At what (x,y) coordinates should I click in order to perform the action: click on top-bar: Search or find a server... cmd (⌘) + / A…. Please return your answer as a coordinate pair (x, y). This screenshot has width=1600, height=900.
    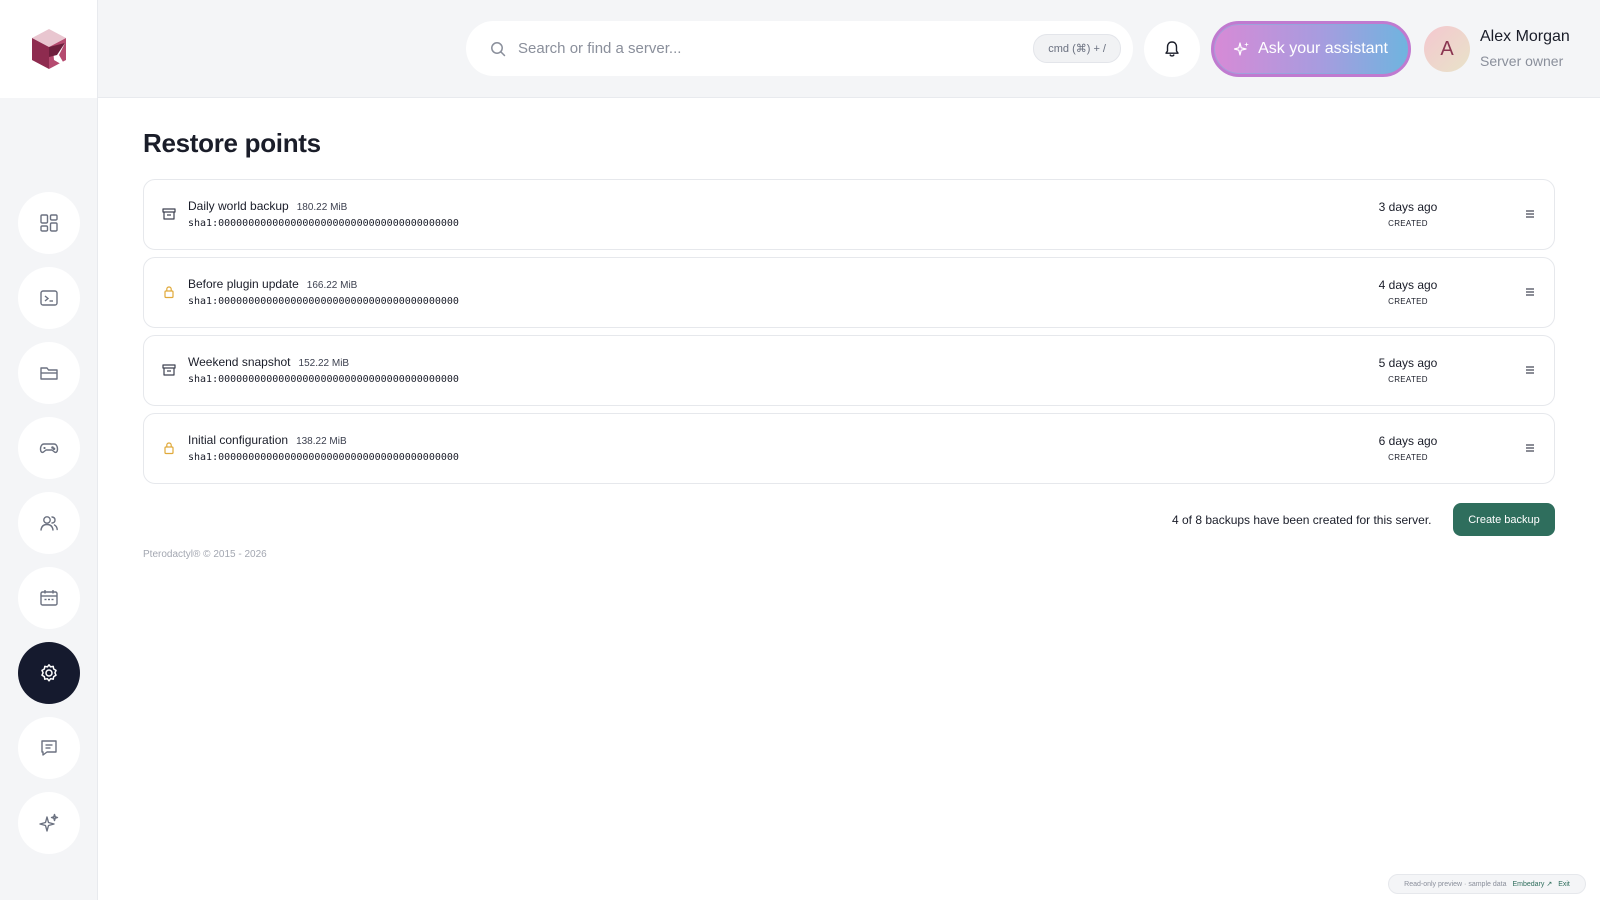
    Looking at the image, I should click on (800, 49).